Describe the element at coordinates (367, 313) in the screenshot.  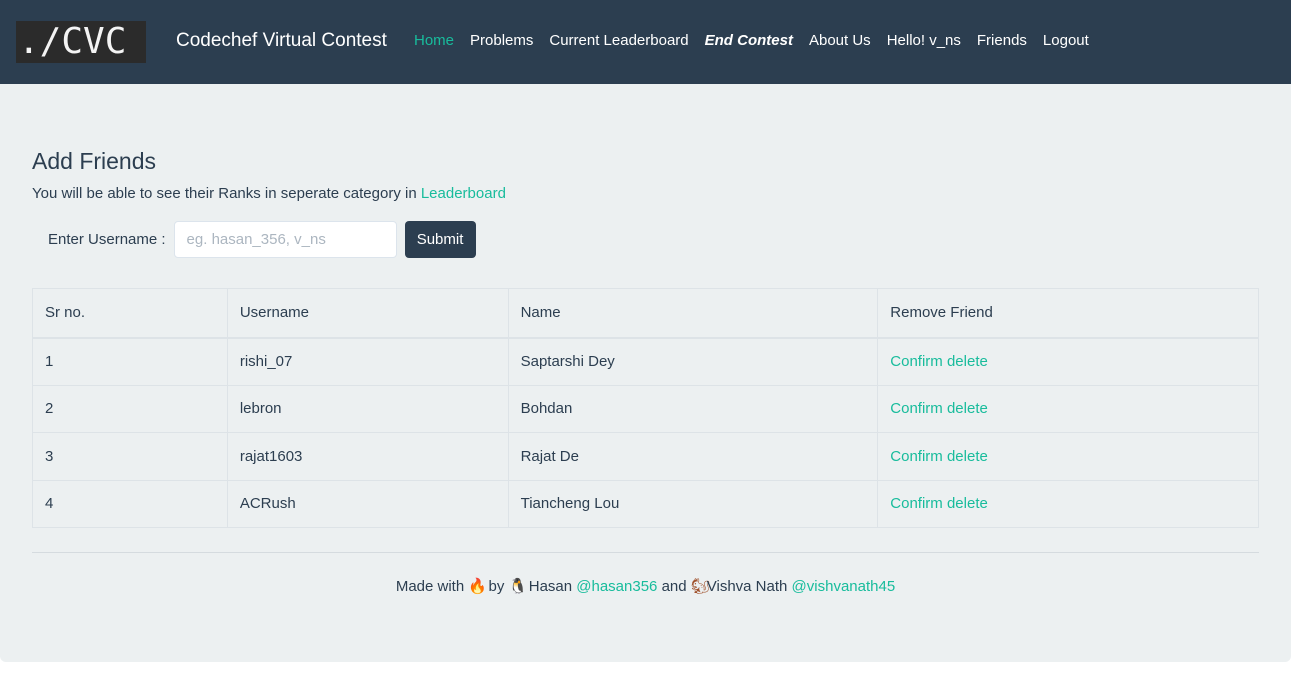
I see `header-username: Username` at that location.